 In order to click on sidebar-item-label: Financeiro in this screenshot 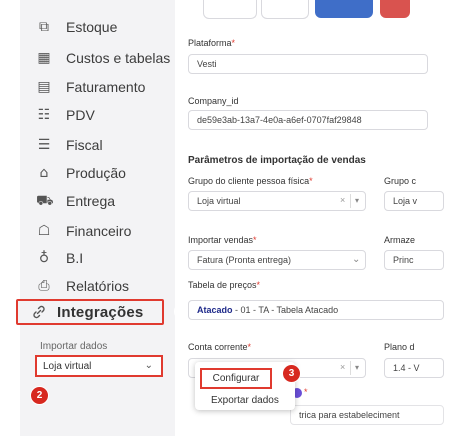, I will do `click(99, 231)`.